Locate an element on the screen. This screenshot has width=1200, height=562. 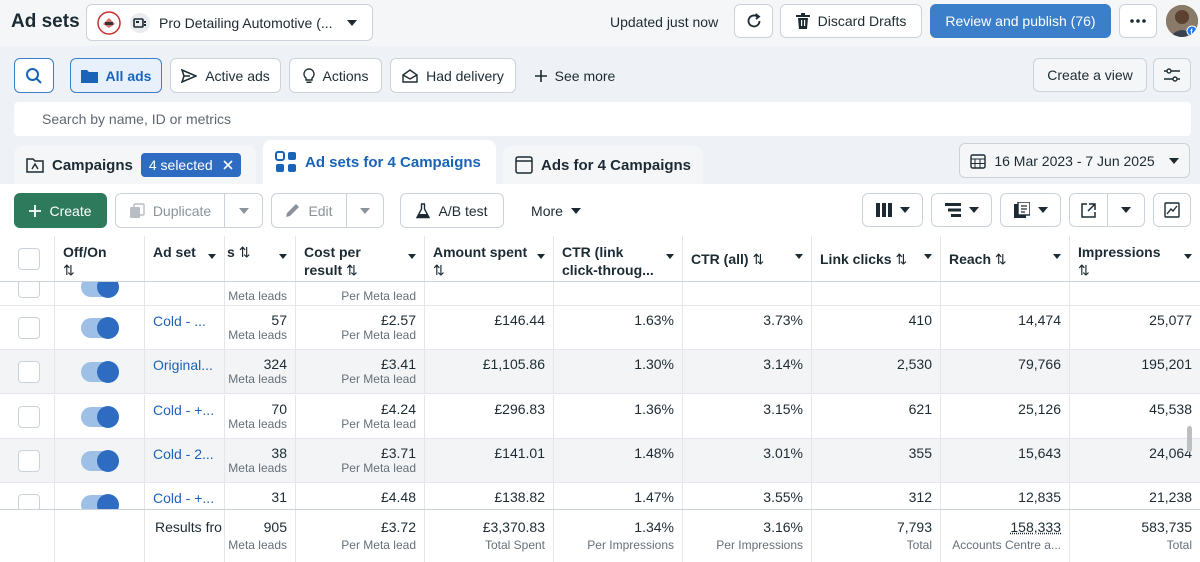
tab-ad-sets: Ad sets for 4 Campaigns is located at coordinates (379, 162).